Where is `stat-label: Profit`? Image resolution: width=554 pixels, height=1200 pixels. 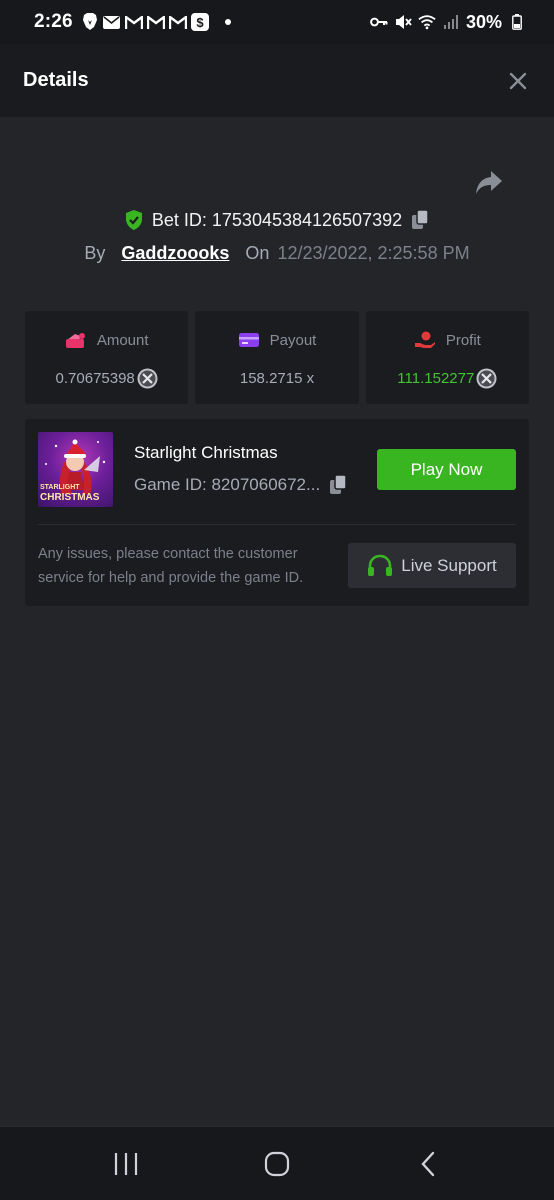 stat-label: Profit is located at coordinates (463, 340).